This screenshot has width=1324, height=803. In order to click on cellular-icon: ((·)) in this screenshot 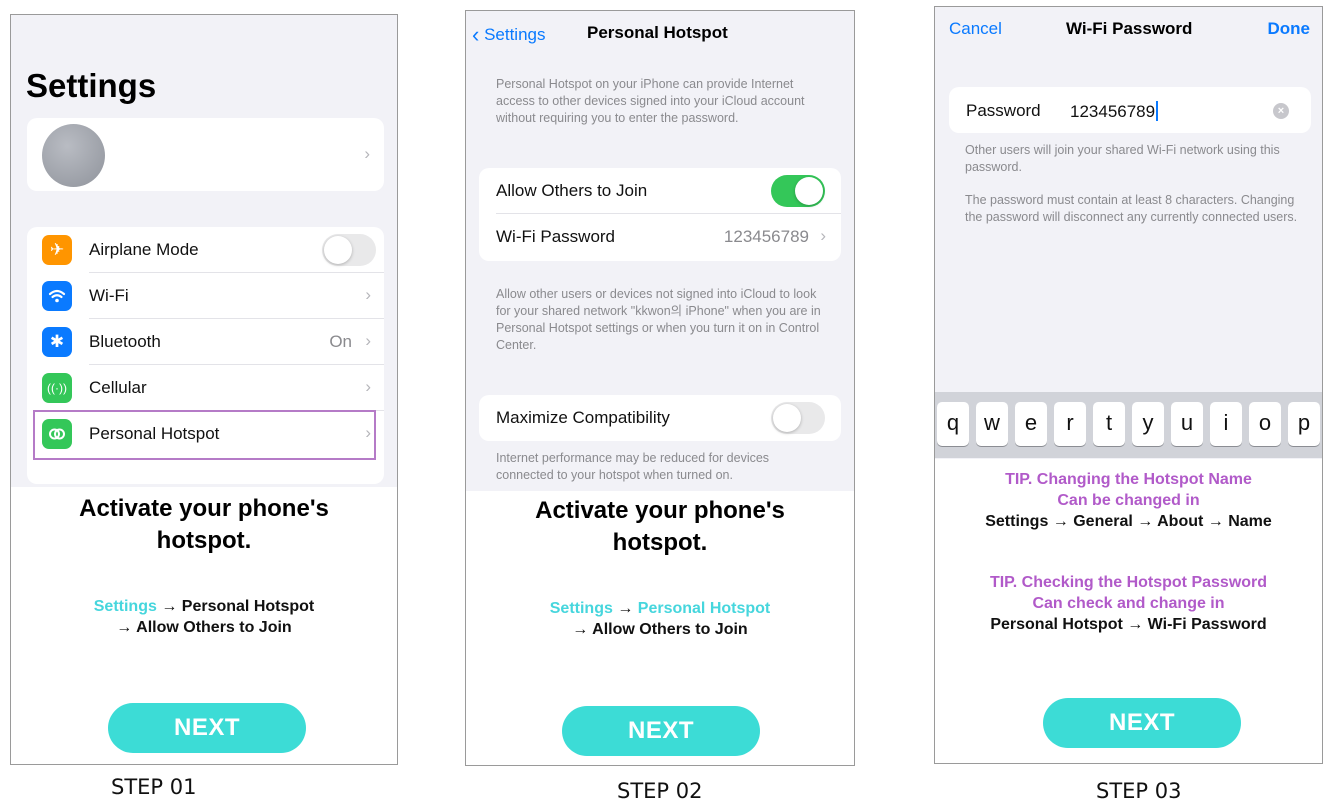, I will do `click(57, 388)`.